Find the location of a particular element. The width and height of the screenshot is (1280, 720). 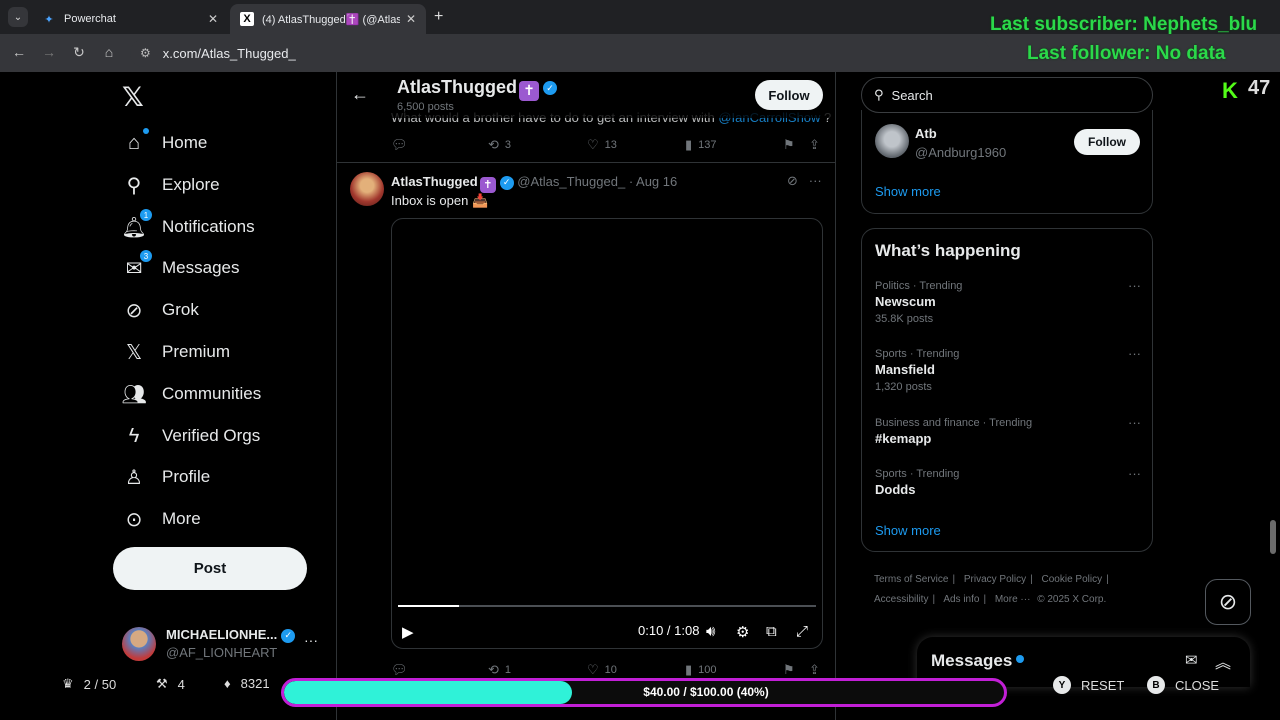

cross-emoji-icon: ✝ is located at coordinates (529, 90).